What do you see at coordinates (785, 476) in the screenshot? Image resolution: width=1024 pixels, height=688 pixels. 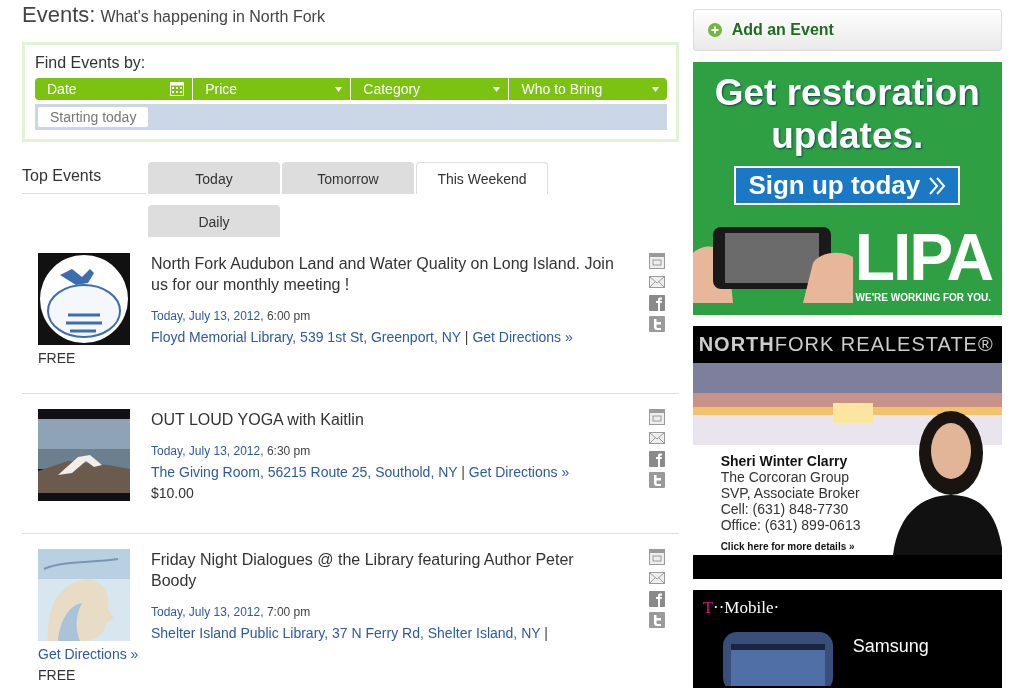 I see `ad-text: The Corcoran Group` at bounding box center [785, 476].